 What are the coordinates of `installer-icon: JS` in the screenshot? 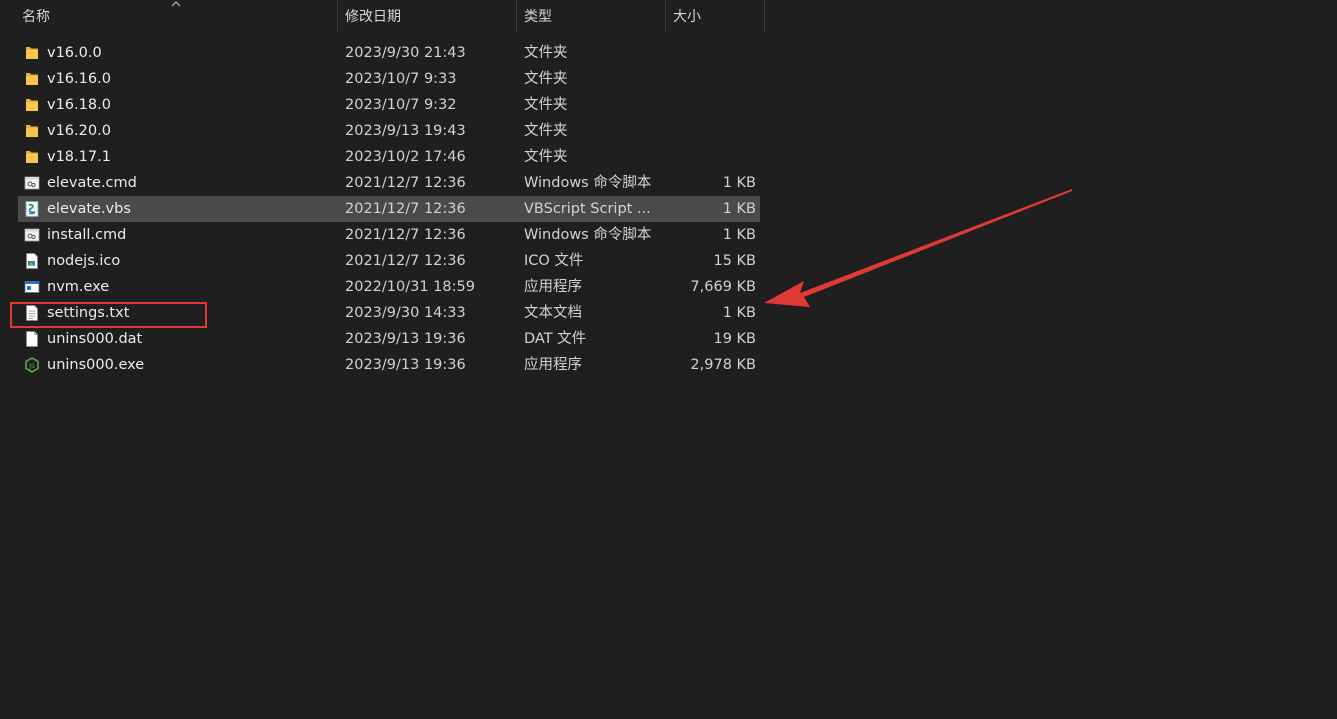 It's located at (32, 365).